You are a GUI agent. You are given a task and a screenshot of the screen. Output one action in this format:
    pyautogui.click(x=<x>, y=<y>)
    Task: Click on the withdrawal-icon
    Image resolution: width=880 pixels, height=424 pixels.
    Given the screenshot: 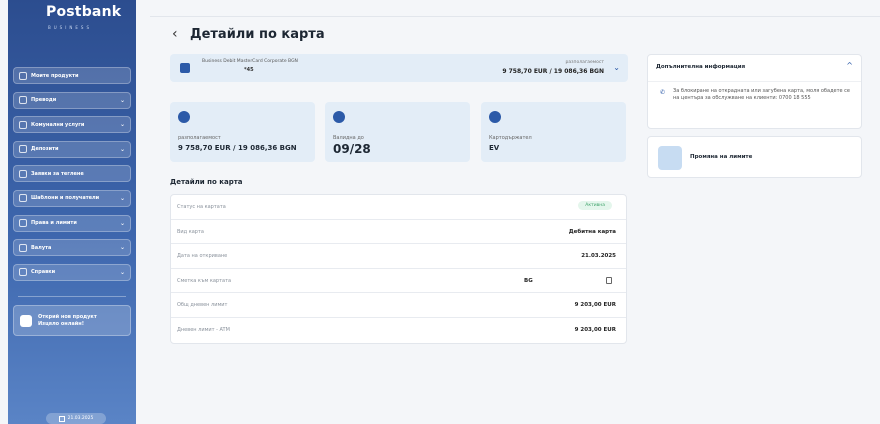 What is the action you would take?
    pyautogui.click(x=23, y=173)
    